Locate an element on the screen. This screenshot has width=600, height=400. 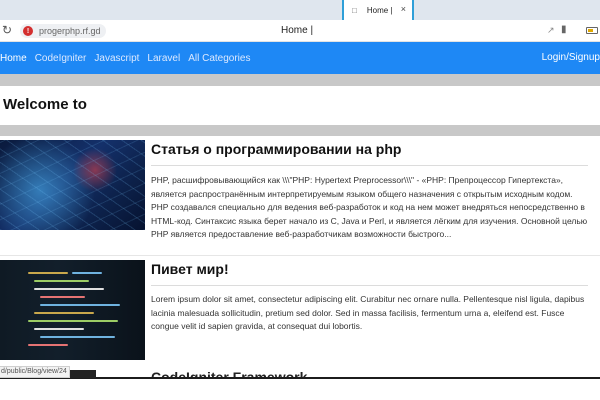
url-text: progerphp.rf.gd is located at coordinates (70, 31).